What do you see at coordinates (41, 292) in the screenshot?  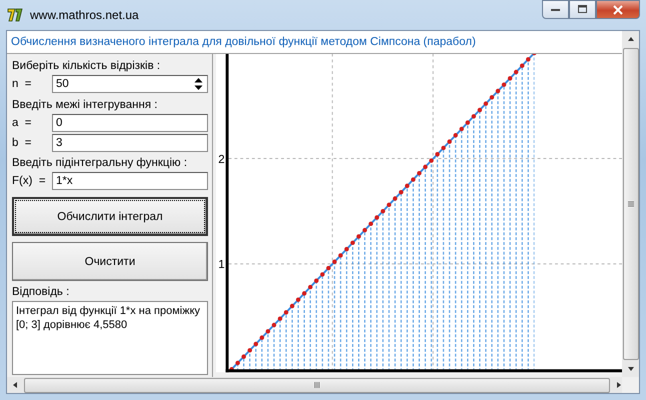 I see `answer-label: Відповідь :` at bounding box center [41, 292].